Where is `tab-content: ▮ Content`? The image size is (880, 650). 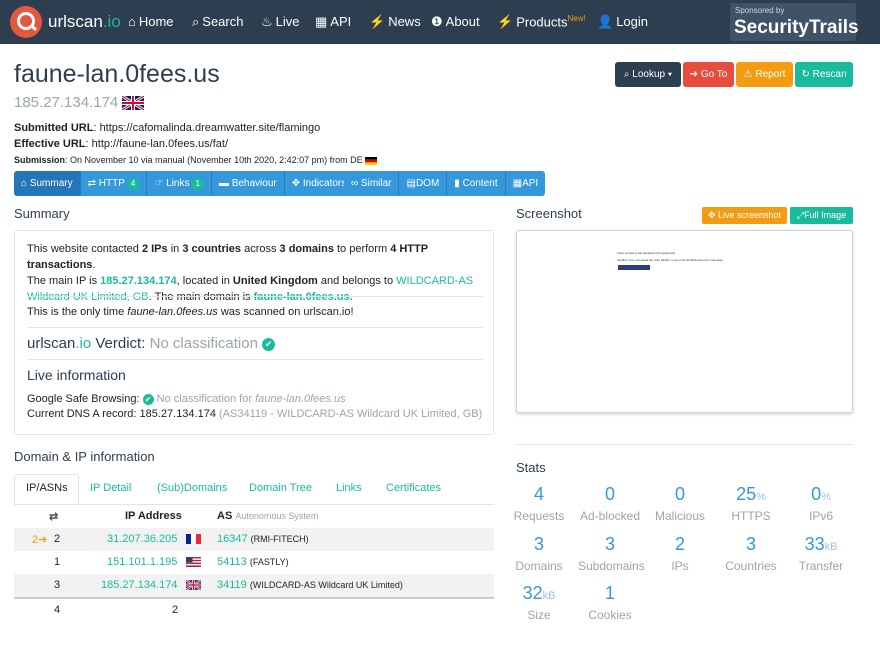
tab-content: ▮ Content is located at coordinates (476, 183).